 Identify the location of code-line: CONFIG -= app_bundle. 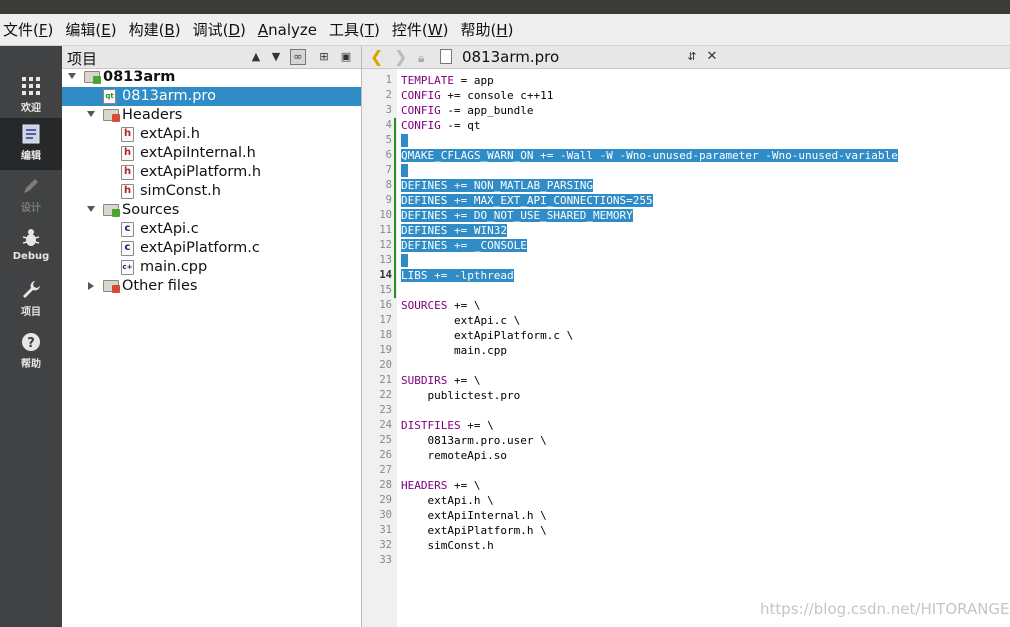
(467, 110).